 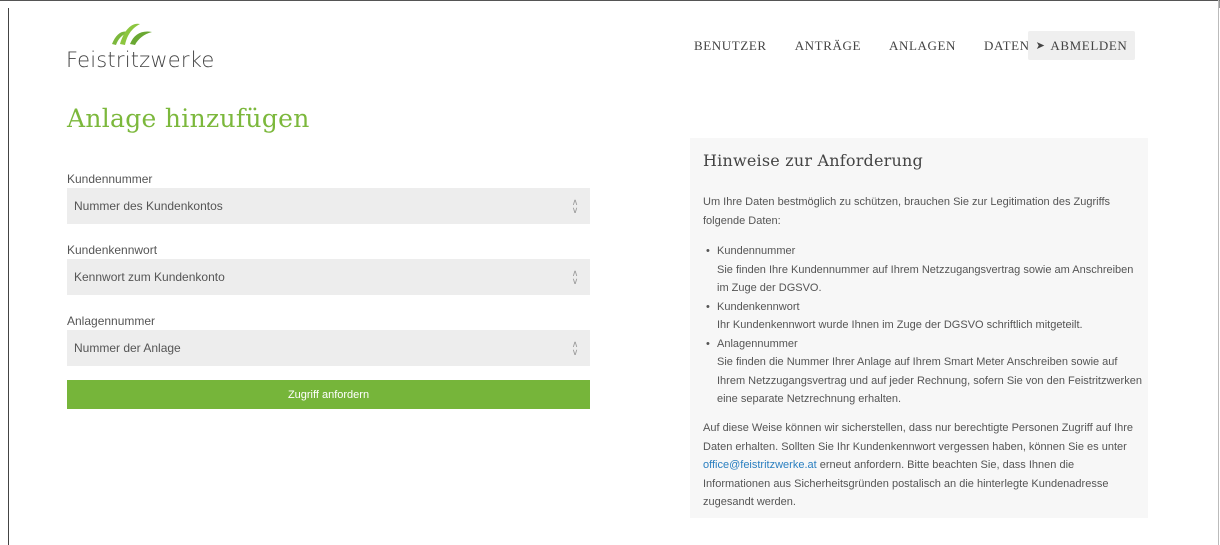 I want to click on bullet-title: Kundenkennwort, so click(x=758, y=306).